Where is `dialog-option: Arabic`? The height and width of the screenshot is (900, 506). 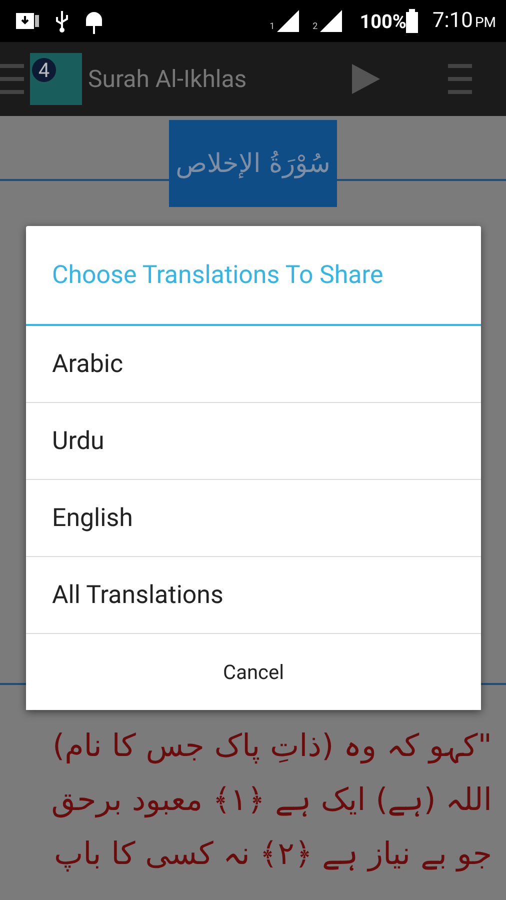 dialog-option: Arabic is located at coordinates (253, 364).